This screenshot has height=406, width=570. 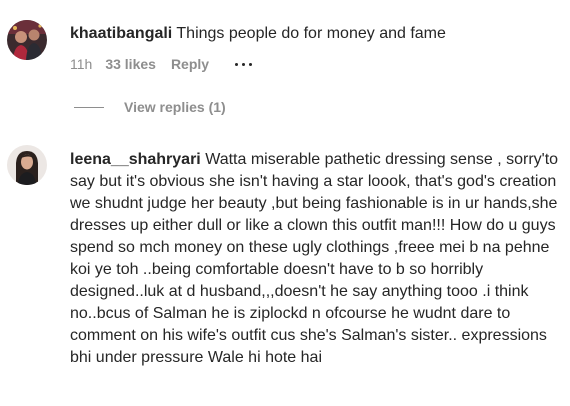 What do you see at coordinates (161, 64) in the screenshot?
I see `comment-meta: 11h 33 likes Reply` at bounding box center [161, 64].